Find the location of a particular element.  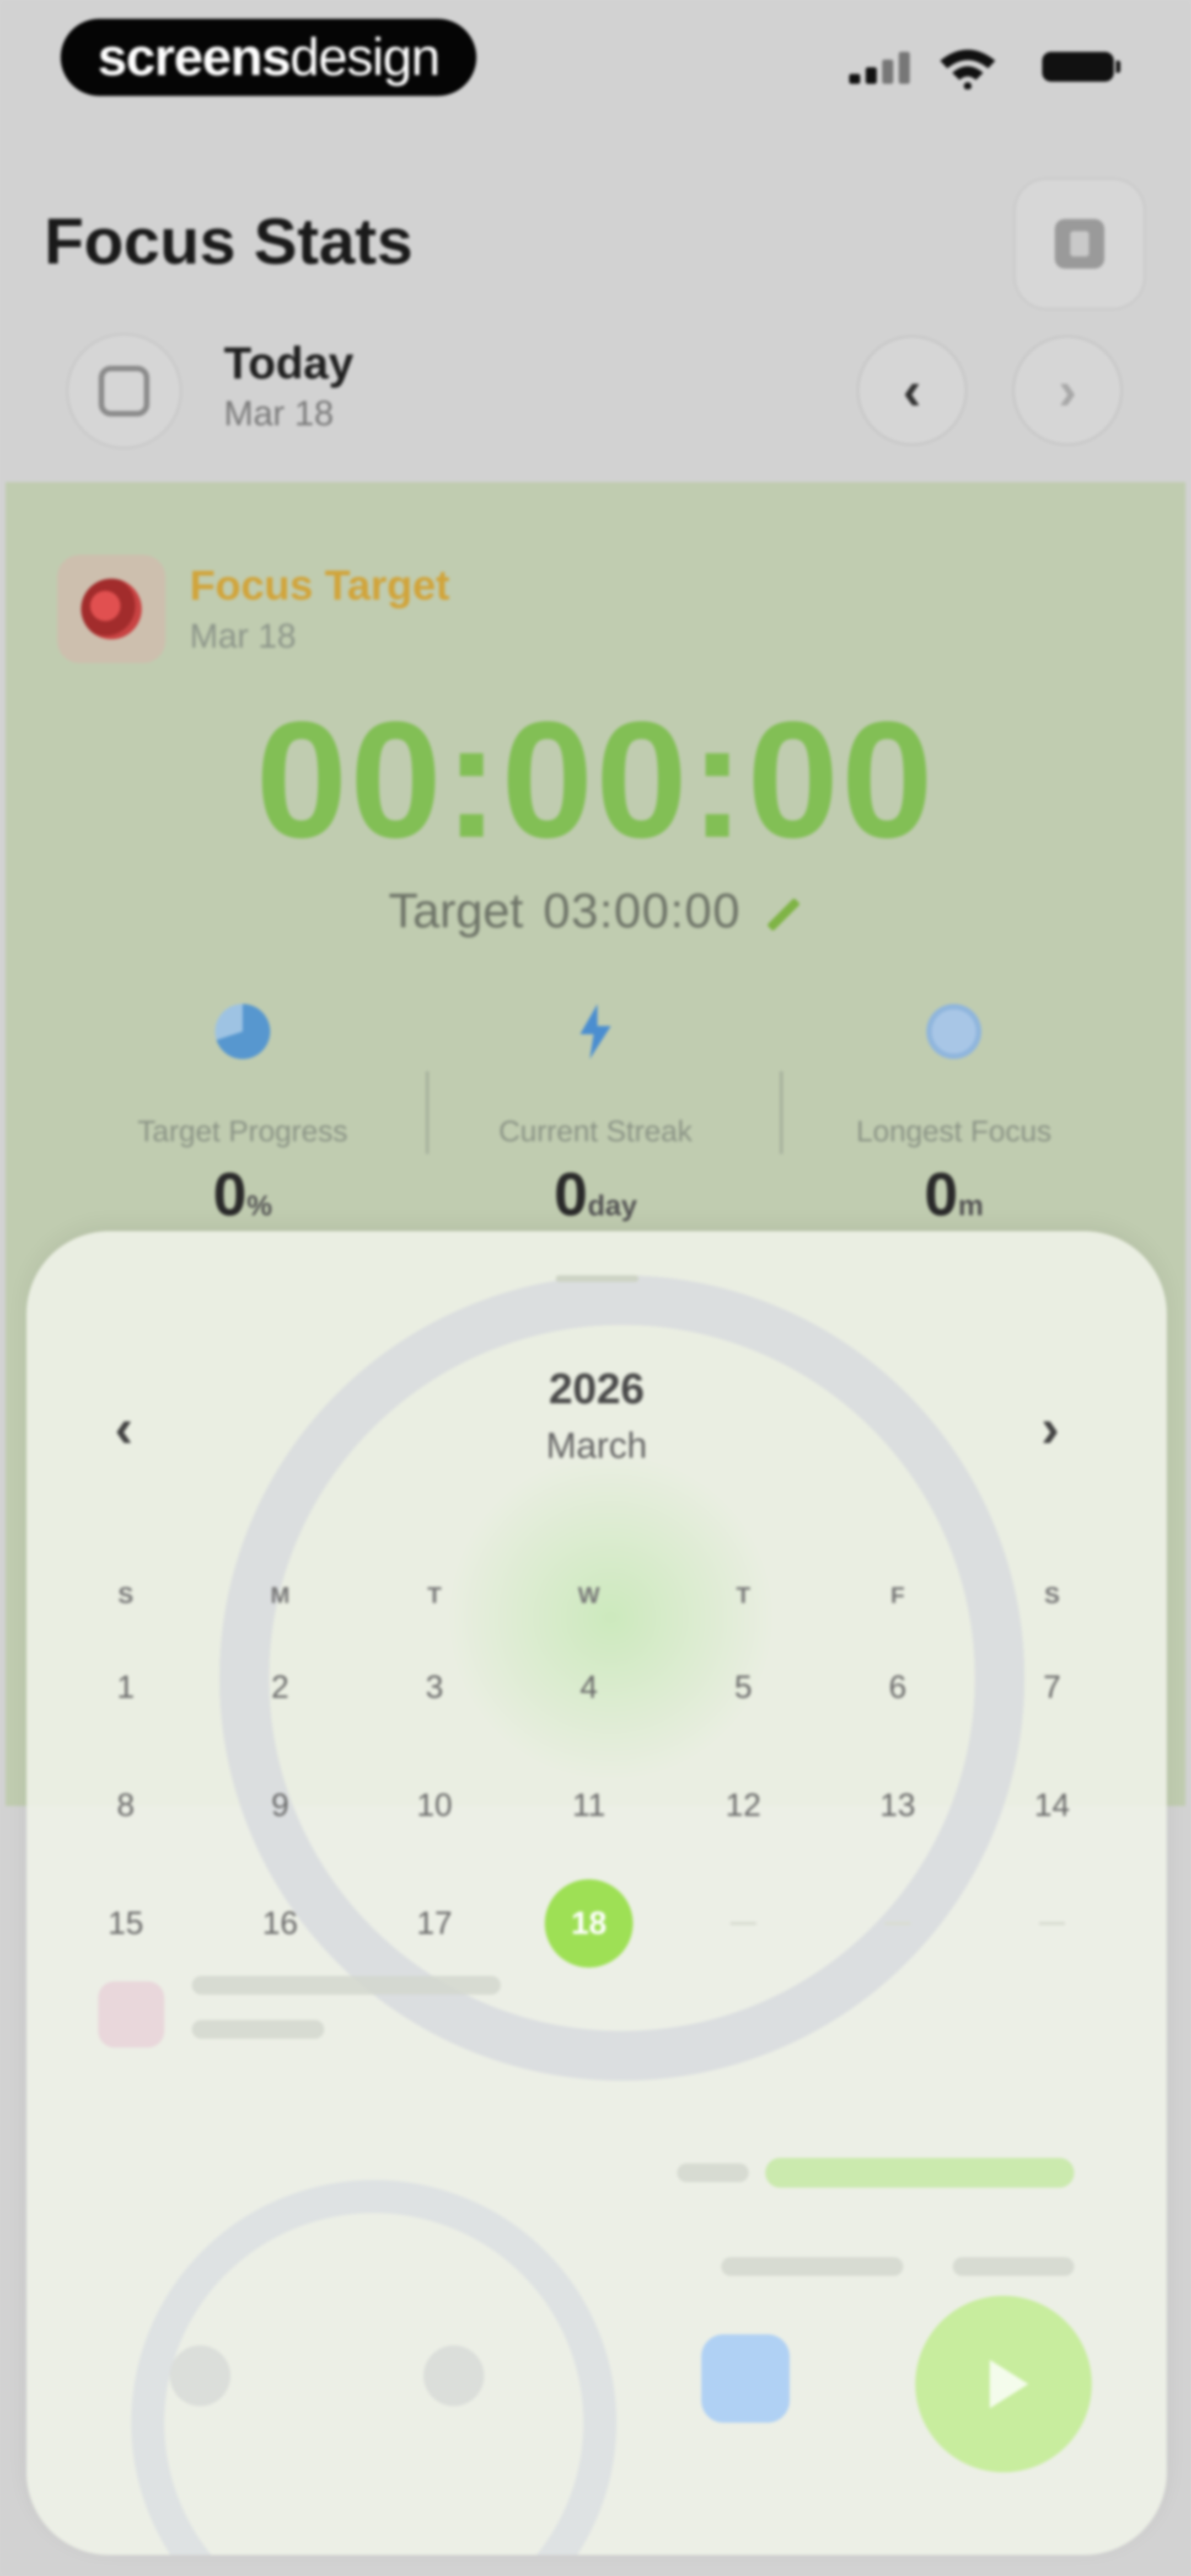

calendar-day-number: 11 is located at coordinates (589, 1805).